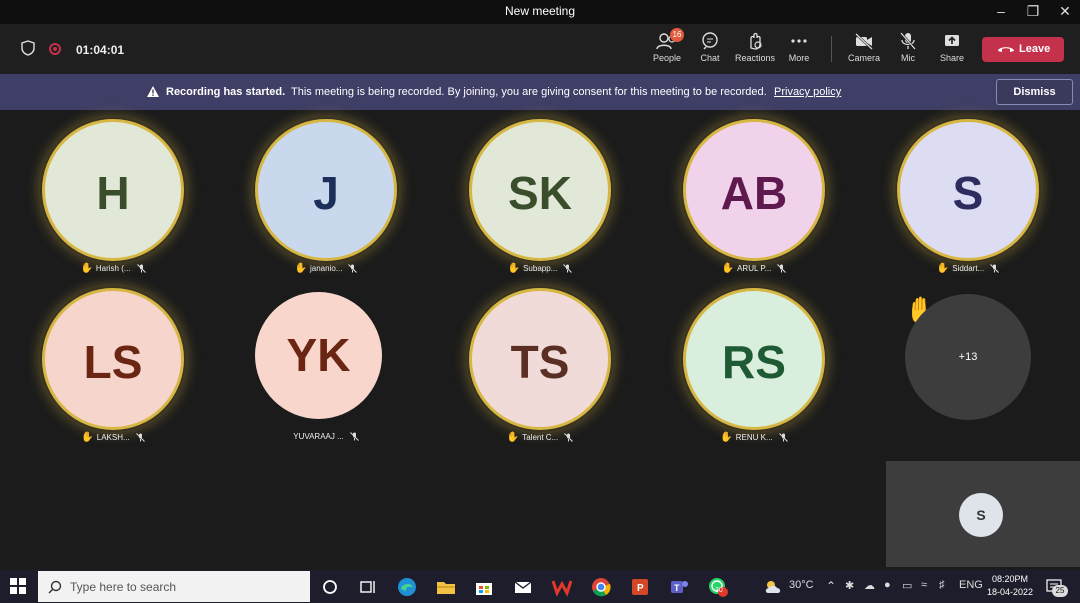 The height and width of the screenshot is (603, 1080). Describe the element at coordinates (863, 58) in the screenshot. I see `camera-label: Camera` at that location.